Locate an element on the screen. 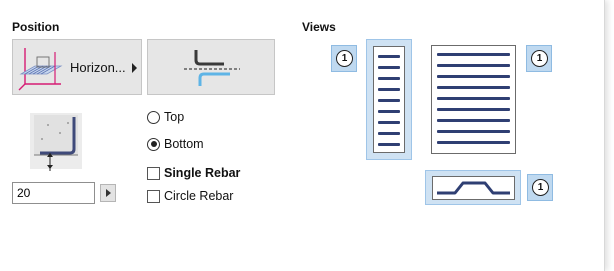  view-right-badge-button: 1 is located at coordinates (539, 58).